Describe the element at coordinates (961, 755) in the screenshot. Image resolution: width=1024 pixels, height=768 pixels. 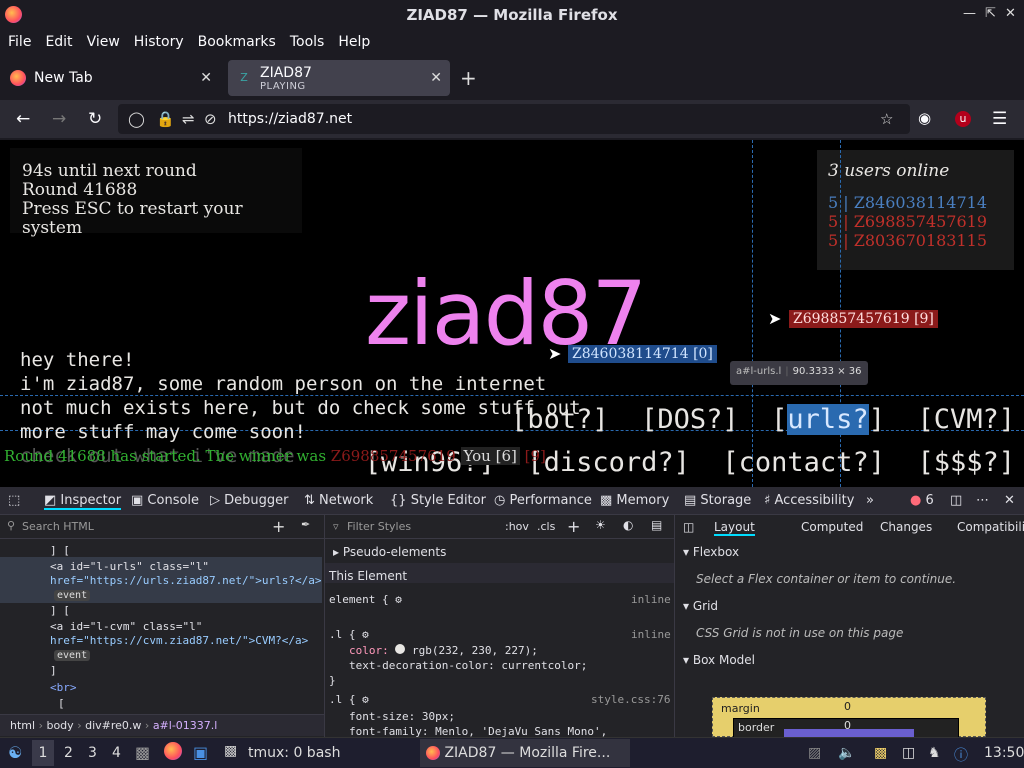
I see `updates-icon: ⓘ` at that location.